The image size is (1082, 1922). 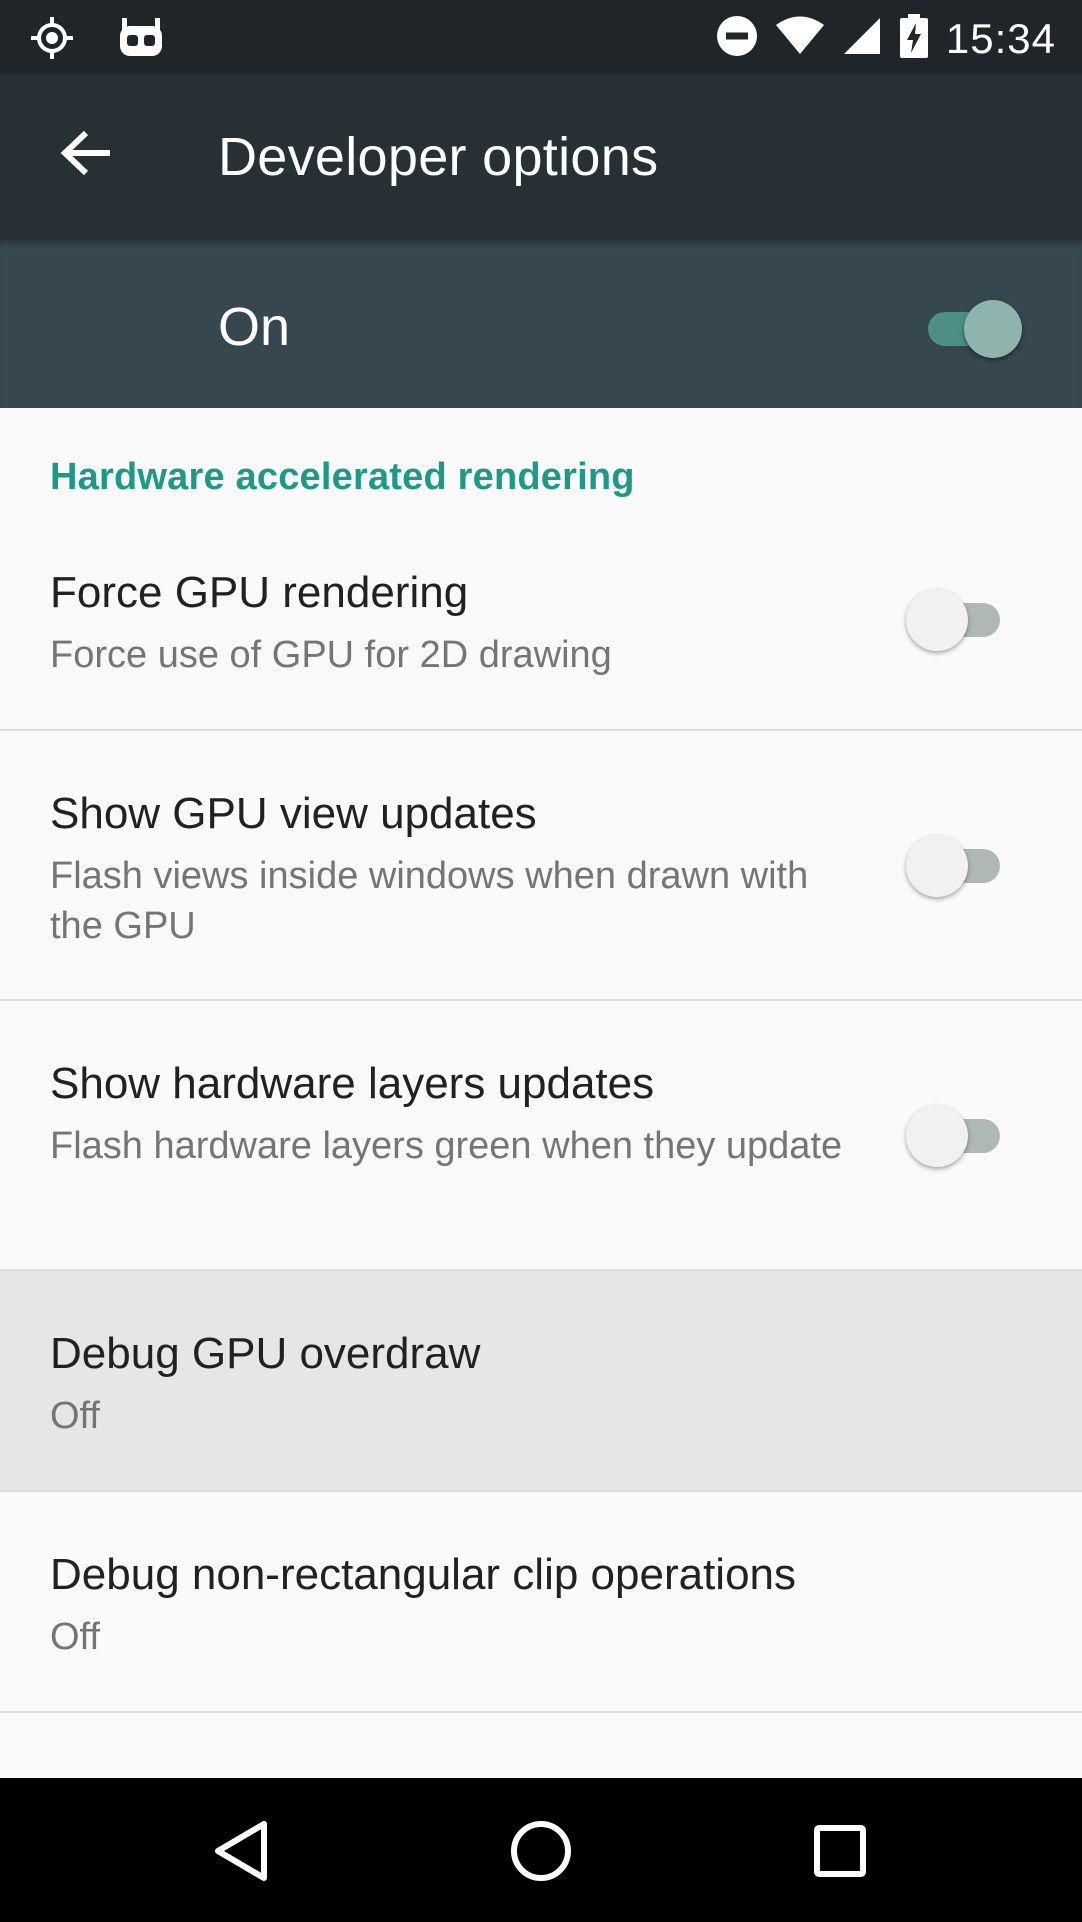 I want to click on section-header: Hardware accelerated rendering, so click(x=342, y=477).